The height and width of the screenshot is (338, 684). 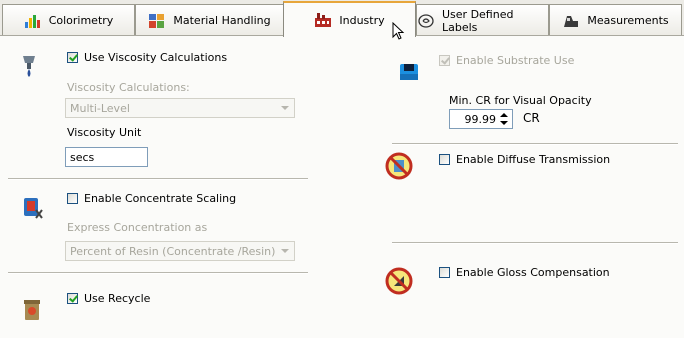 What do you see at coordinates (399, 33) in the screenshot?
I see `mouse-cursor-icon` at bounding box center [399, 33].